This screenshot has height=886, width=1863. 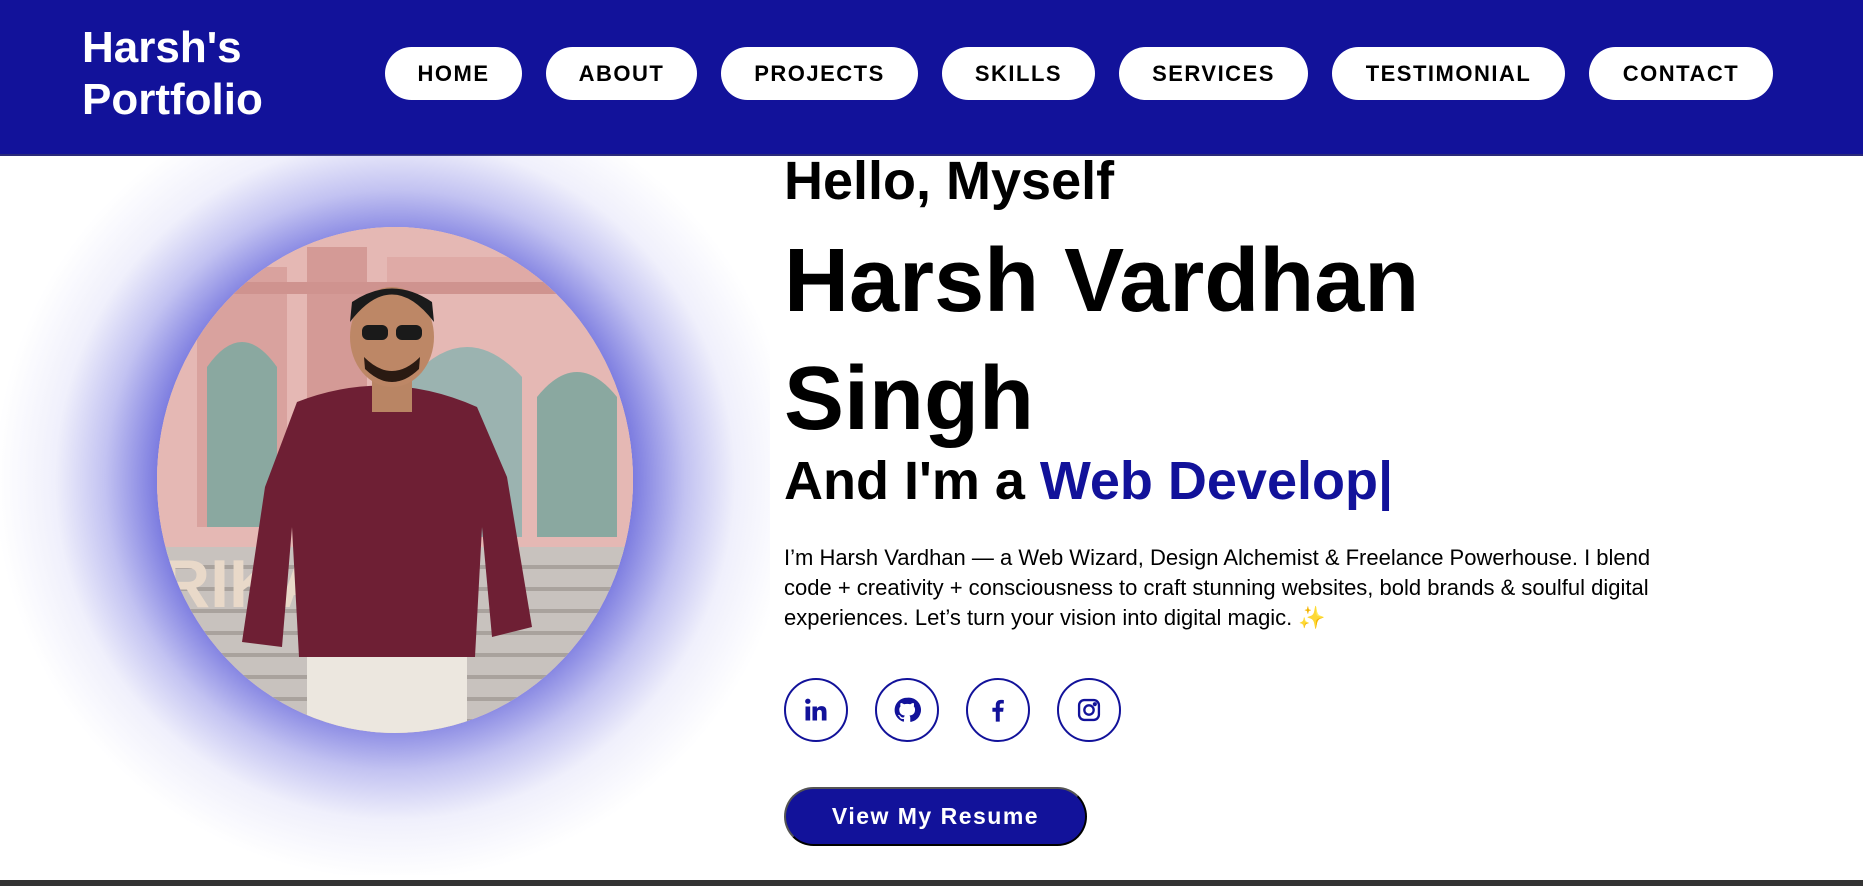 What do you see at coordinates (935, 816) in the screenshot?
I see `view-resume-button: View My Resume` at bounding box center [935, 816].